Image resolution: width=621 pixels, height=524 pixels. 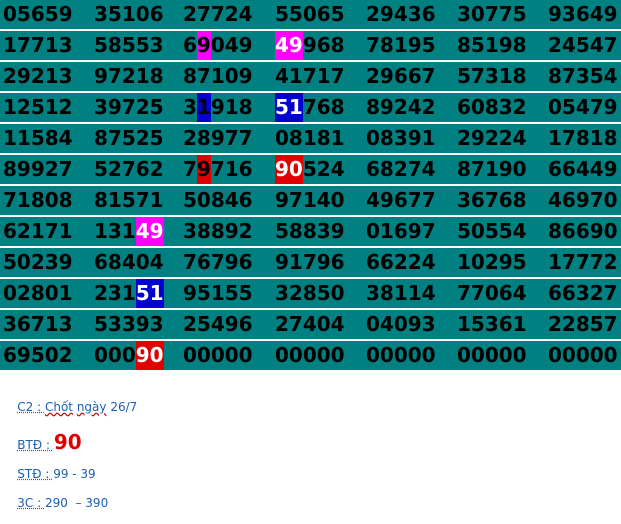 I want to click on cell-digits: 28977, so click(x=218, y=138).